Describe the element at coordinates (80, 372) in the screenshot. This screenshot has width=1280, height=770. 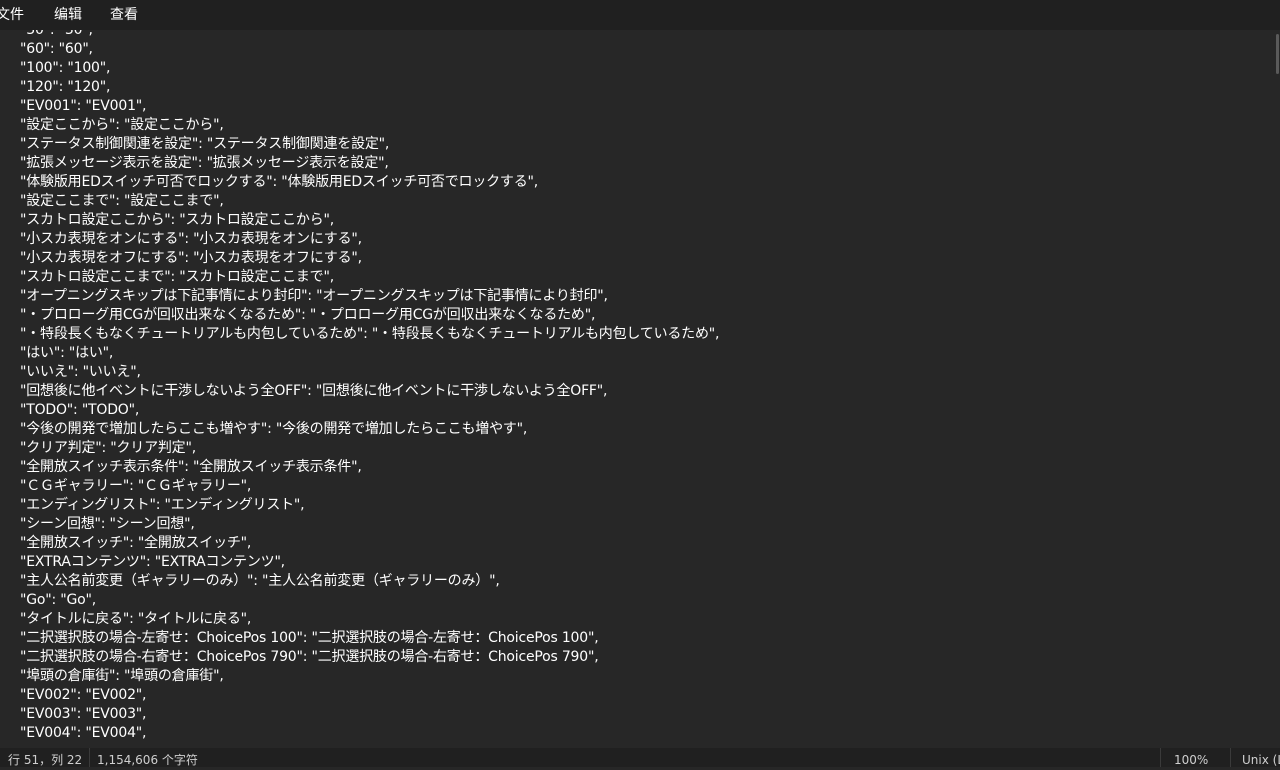
I see `text-line: "いいえ": "いいえ",` at that location.